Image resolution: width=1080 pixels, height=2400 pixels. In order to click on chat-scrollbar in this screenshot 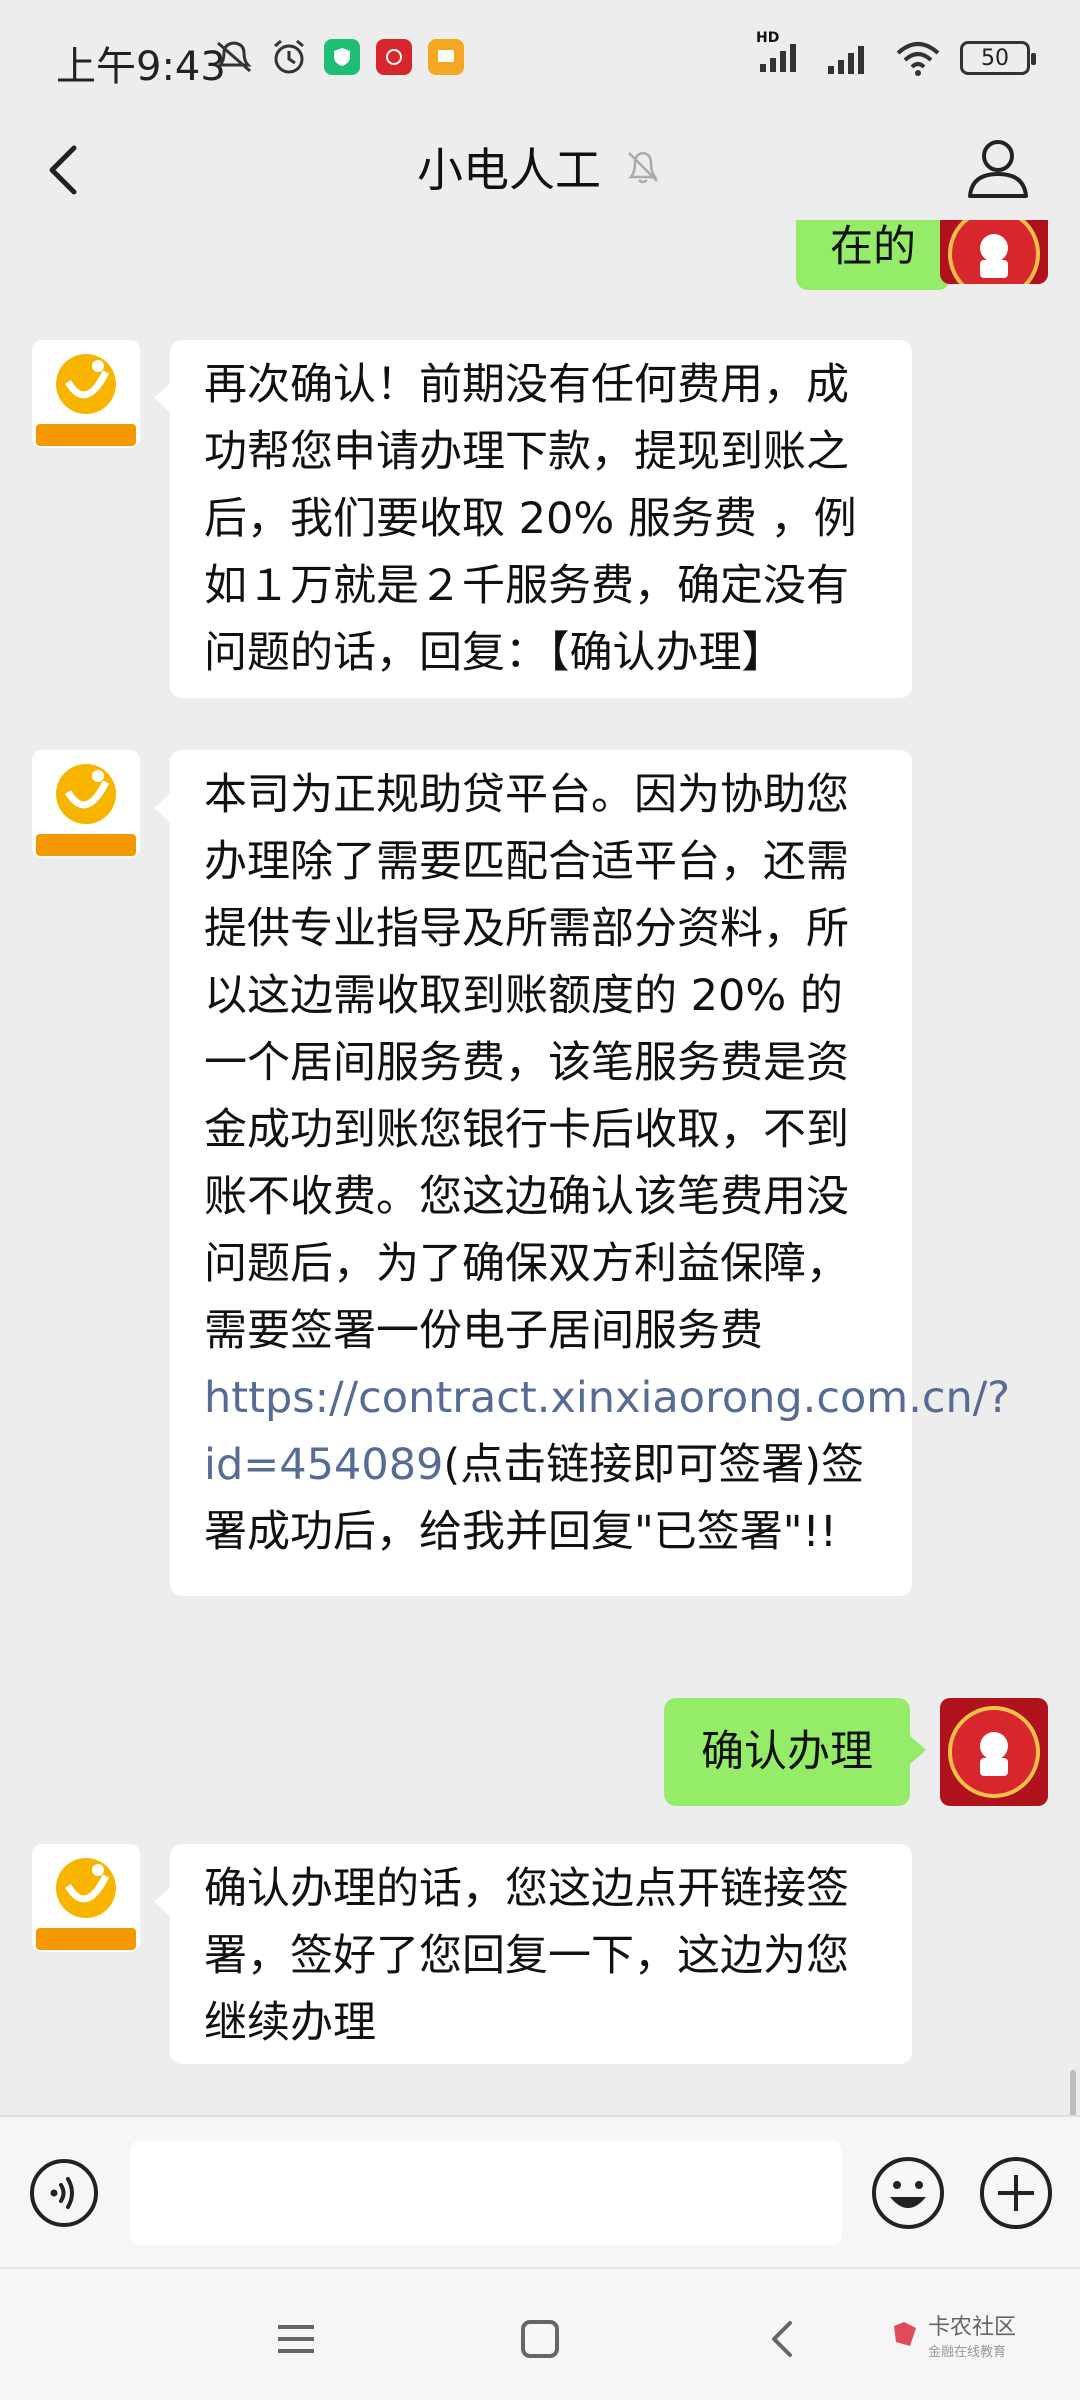, I will do `click(1073, 2092)`.